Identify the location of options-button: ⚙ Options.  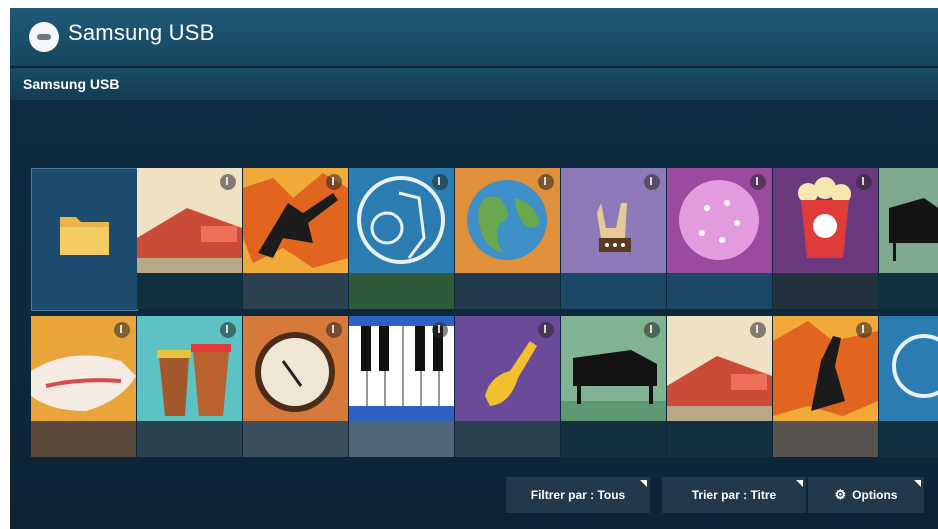
(866, 495).